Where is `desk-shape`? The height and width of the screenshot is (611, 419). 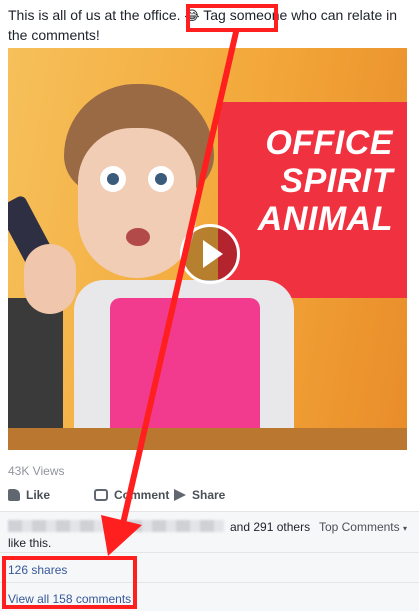 desk-shape is located at coordinates (207, 439).